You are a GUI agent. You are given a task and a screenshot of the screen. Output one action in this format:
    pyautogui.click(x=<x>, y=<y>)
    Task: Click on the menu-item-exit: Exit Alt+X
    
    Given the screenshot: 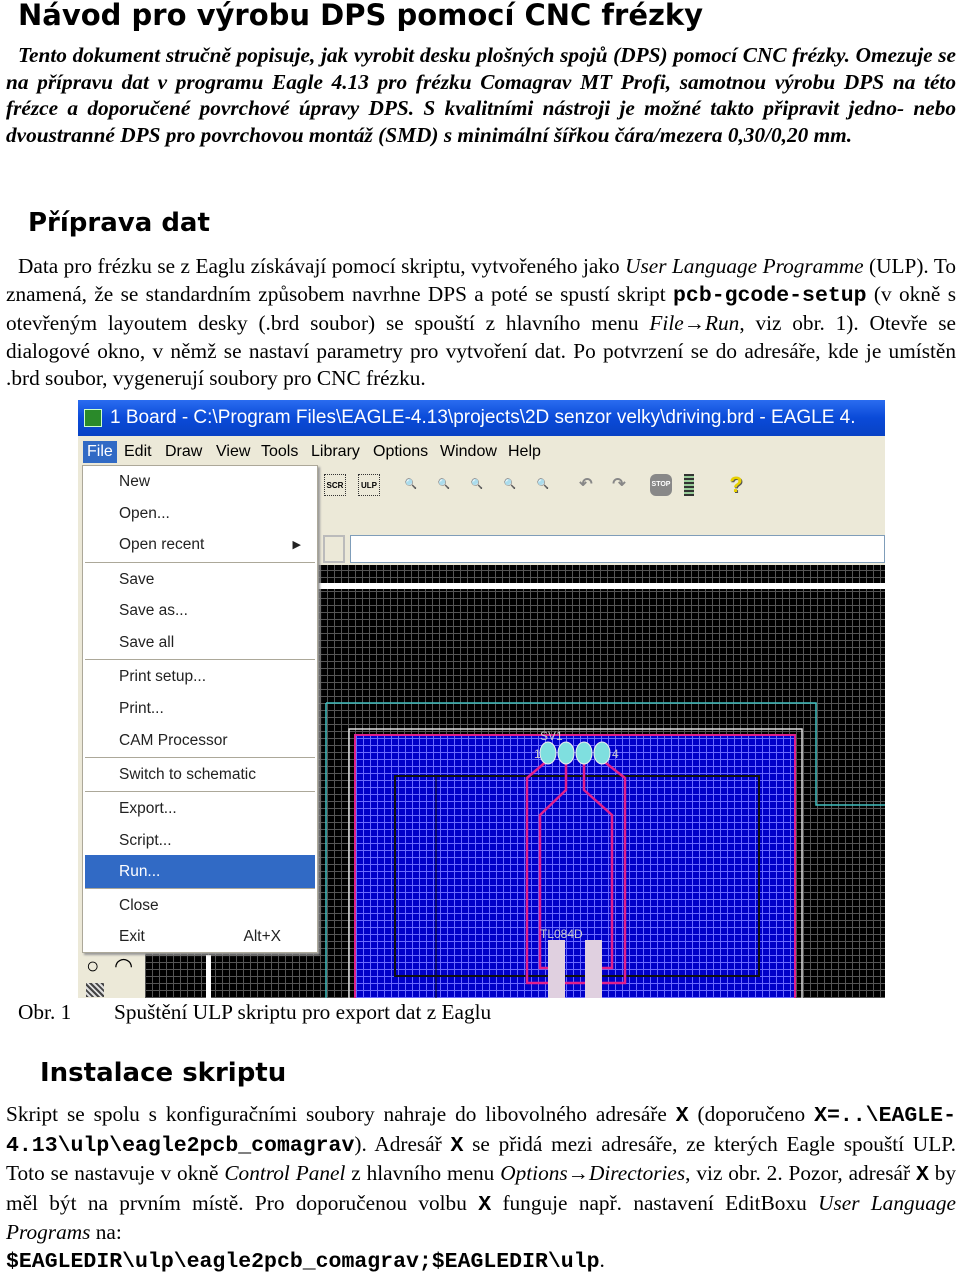 What is the action you would take?
    pyautogui.click(x=200, y=937)
    